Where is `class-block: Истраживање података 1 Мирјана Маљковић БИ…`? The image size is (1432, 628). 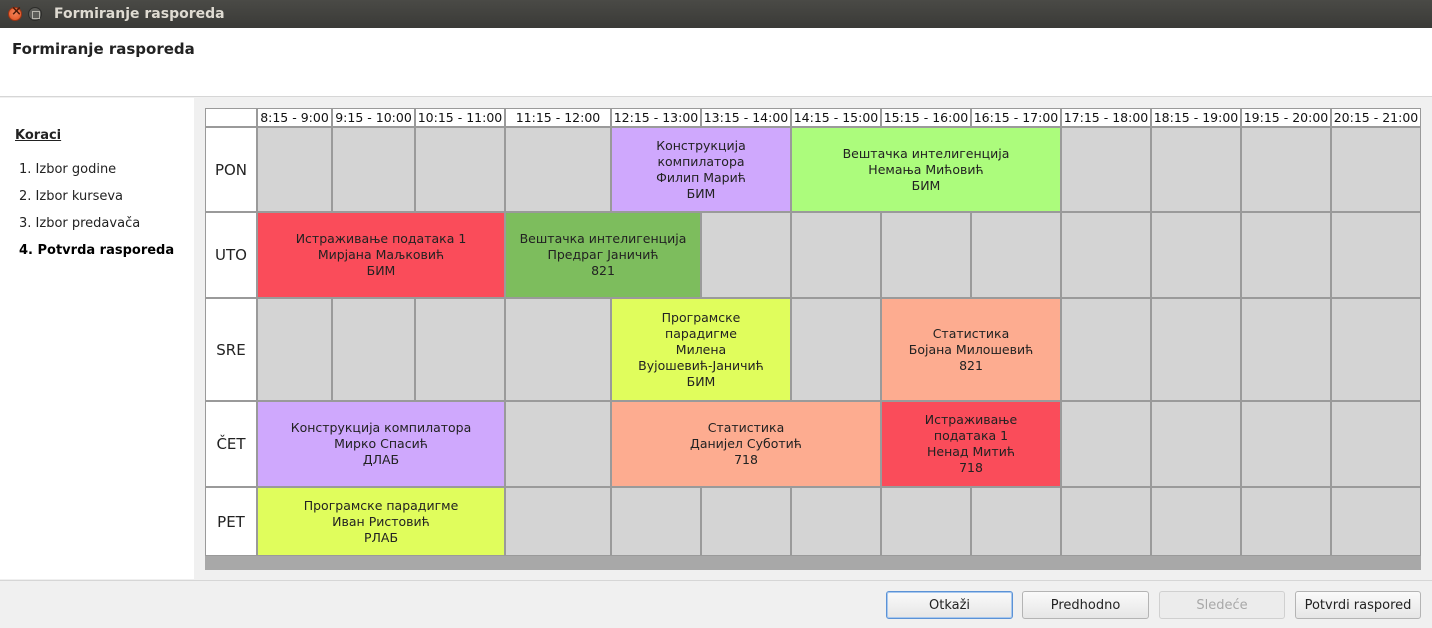
class-block: Истраживање података 1 Мирјана Маљковић БИ… is located at coordinates (381, 255).